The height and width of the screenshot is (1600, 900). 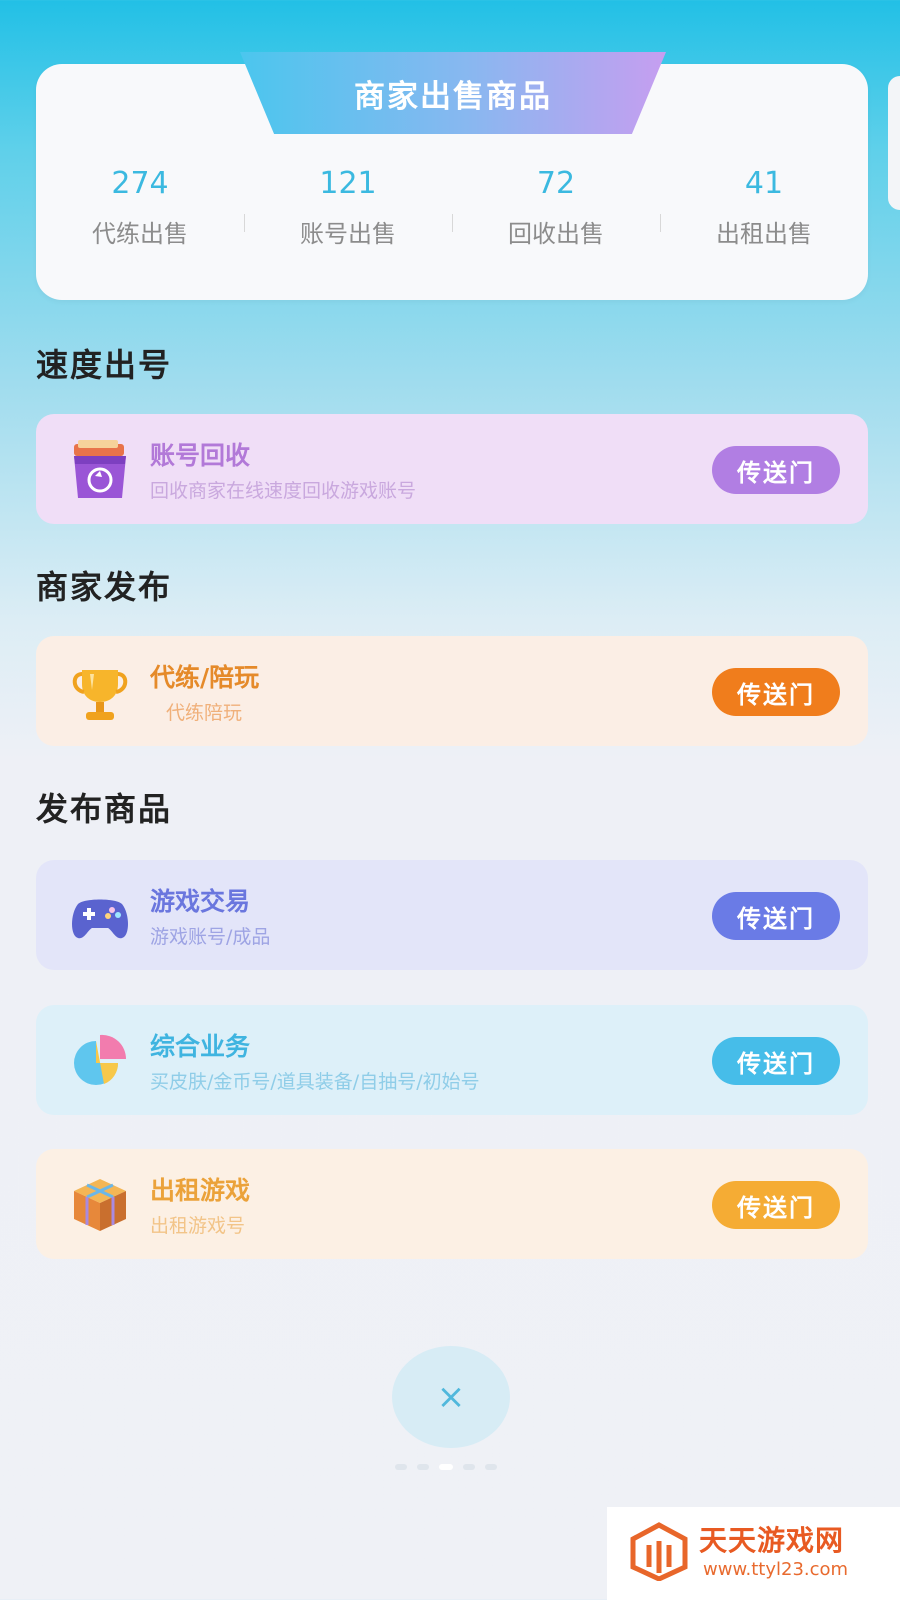 I want to click on stat-boosting: 274 代练出售, so click(x=140, y=209).